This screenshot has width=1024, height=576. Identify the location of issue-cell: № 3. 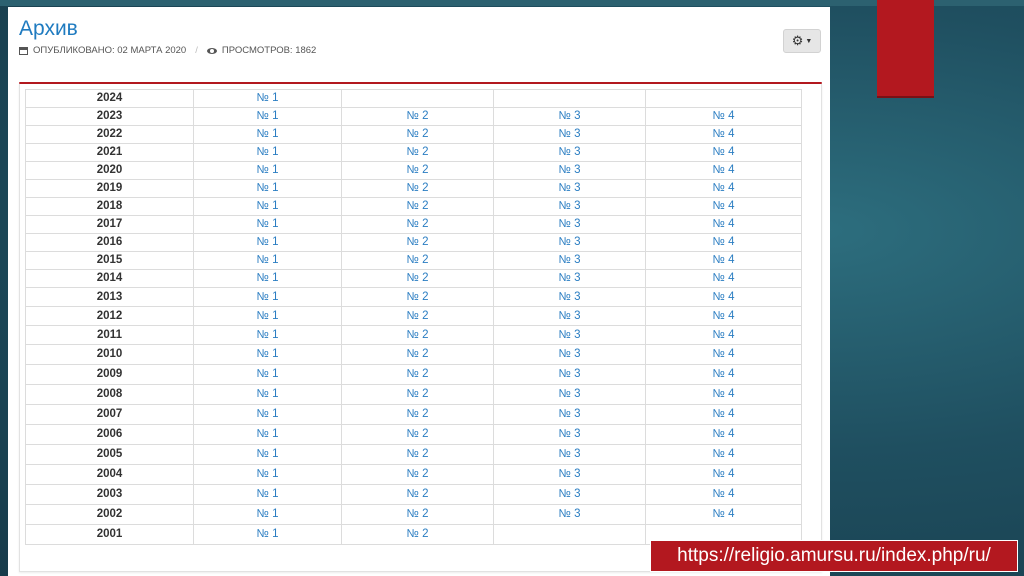
(569, 224).